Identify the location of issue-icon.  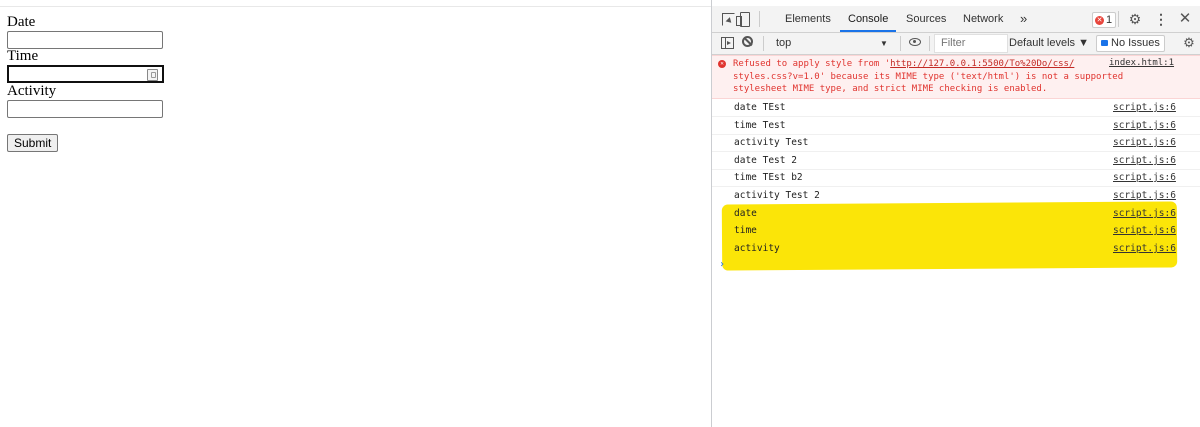
(1104, 43).